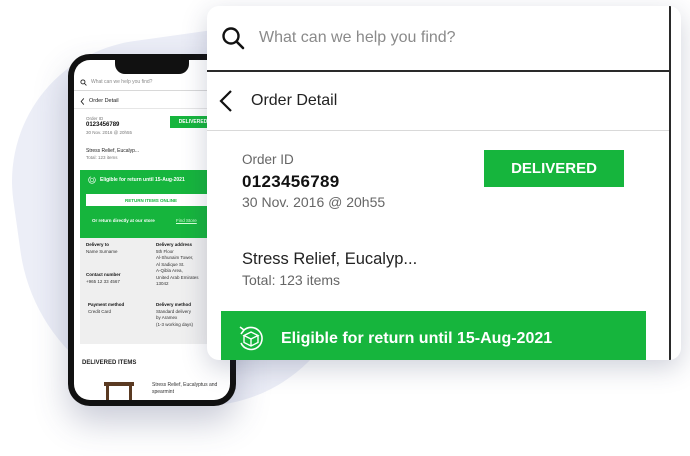 This screenshot has height=456, width=690. Describe the element at coordinates (175, 324) in the screenshot. I see `method-line: (1-3 working days)` at that location.